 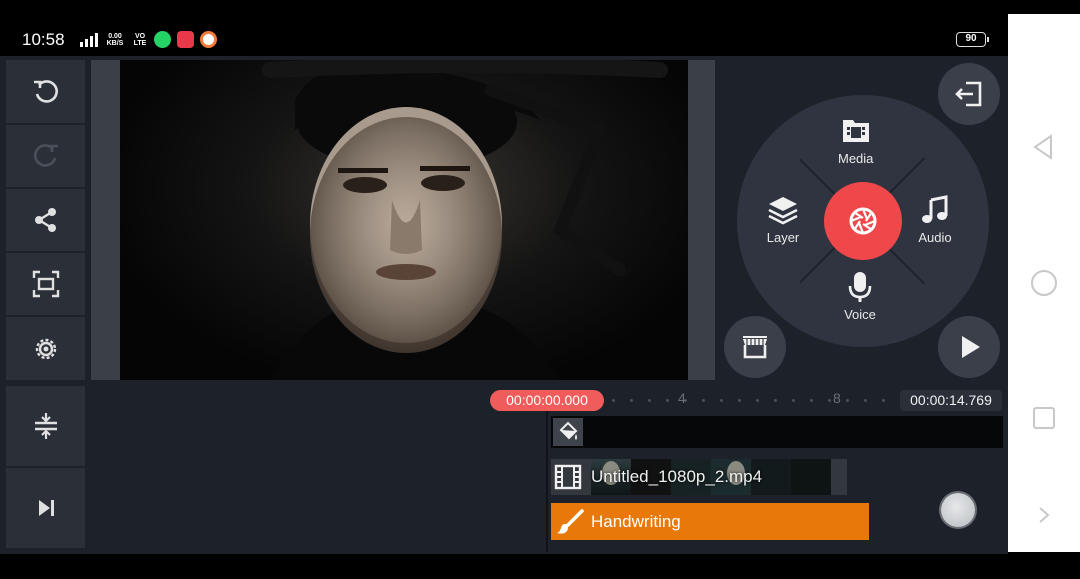 What do you see at coordinates (540, 566) in the screenshot?
I see `bottom-bar` at bounding box center [540, 566].